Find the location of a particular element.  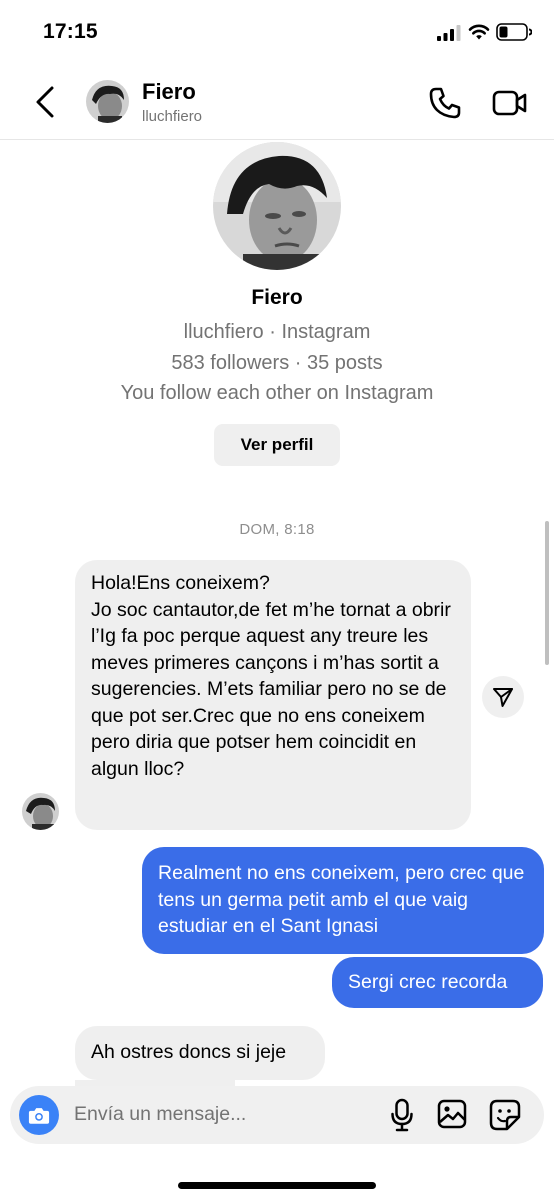

camera-icon is located at coordinates (39, 1115).